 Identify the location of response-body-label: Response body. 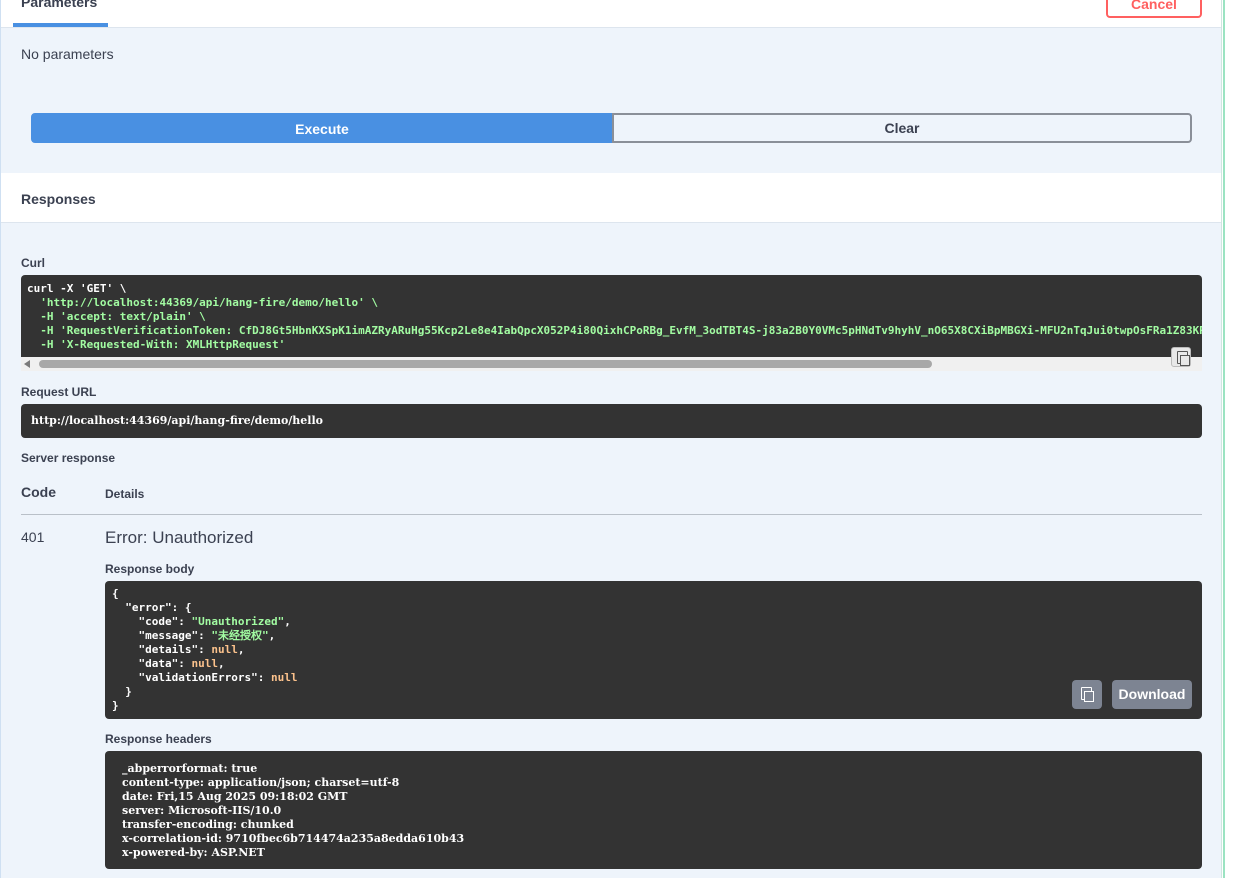
(150, 569).